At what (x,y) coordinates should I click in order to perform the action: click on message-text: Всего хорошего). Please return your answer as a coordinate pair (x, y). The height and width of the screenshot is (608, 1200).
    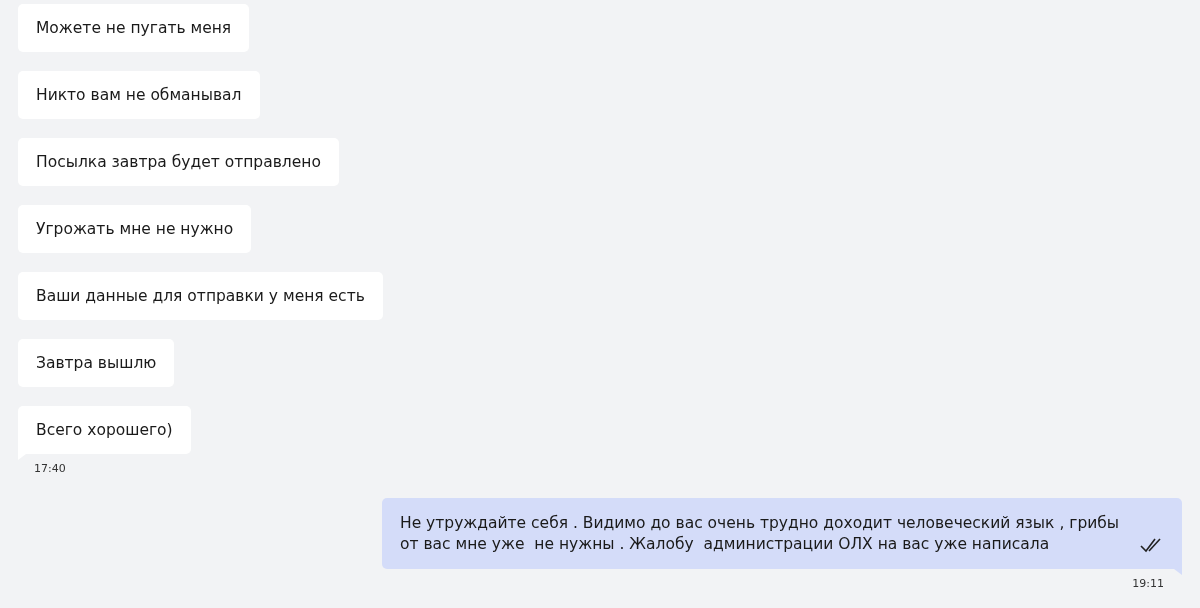
    Looking at the image, I should click on (104, 430).